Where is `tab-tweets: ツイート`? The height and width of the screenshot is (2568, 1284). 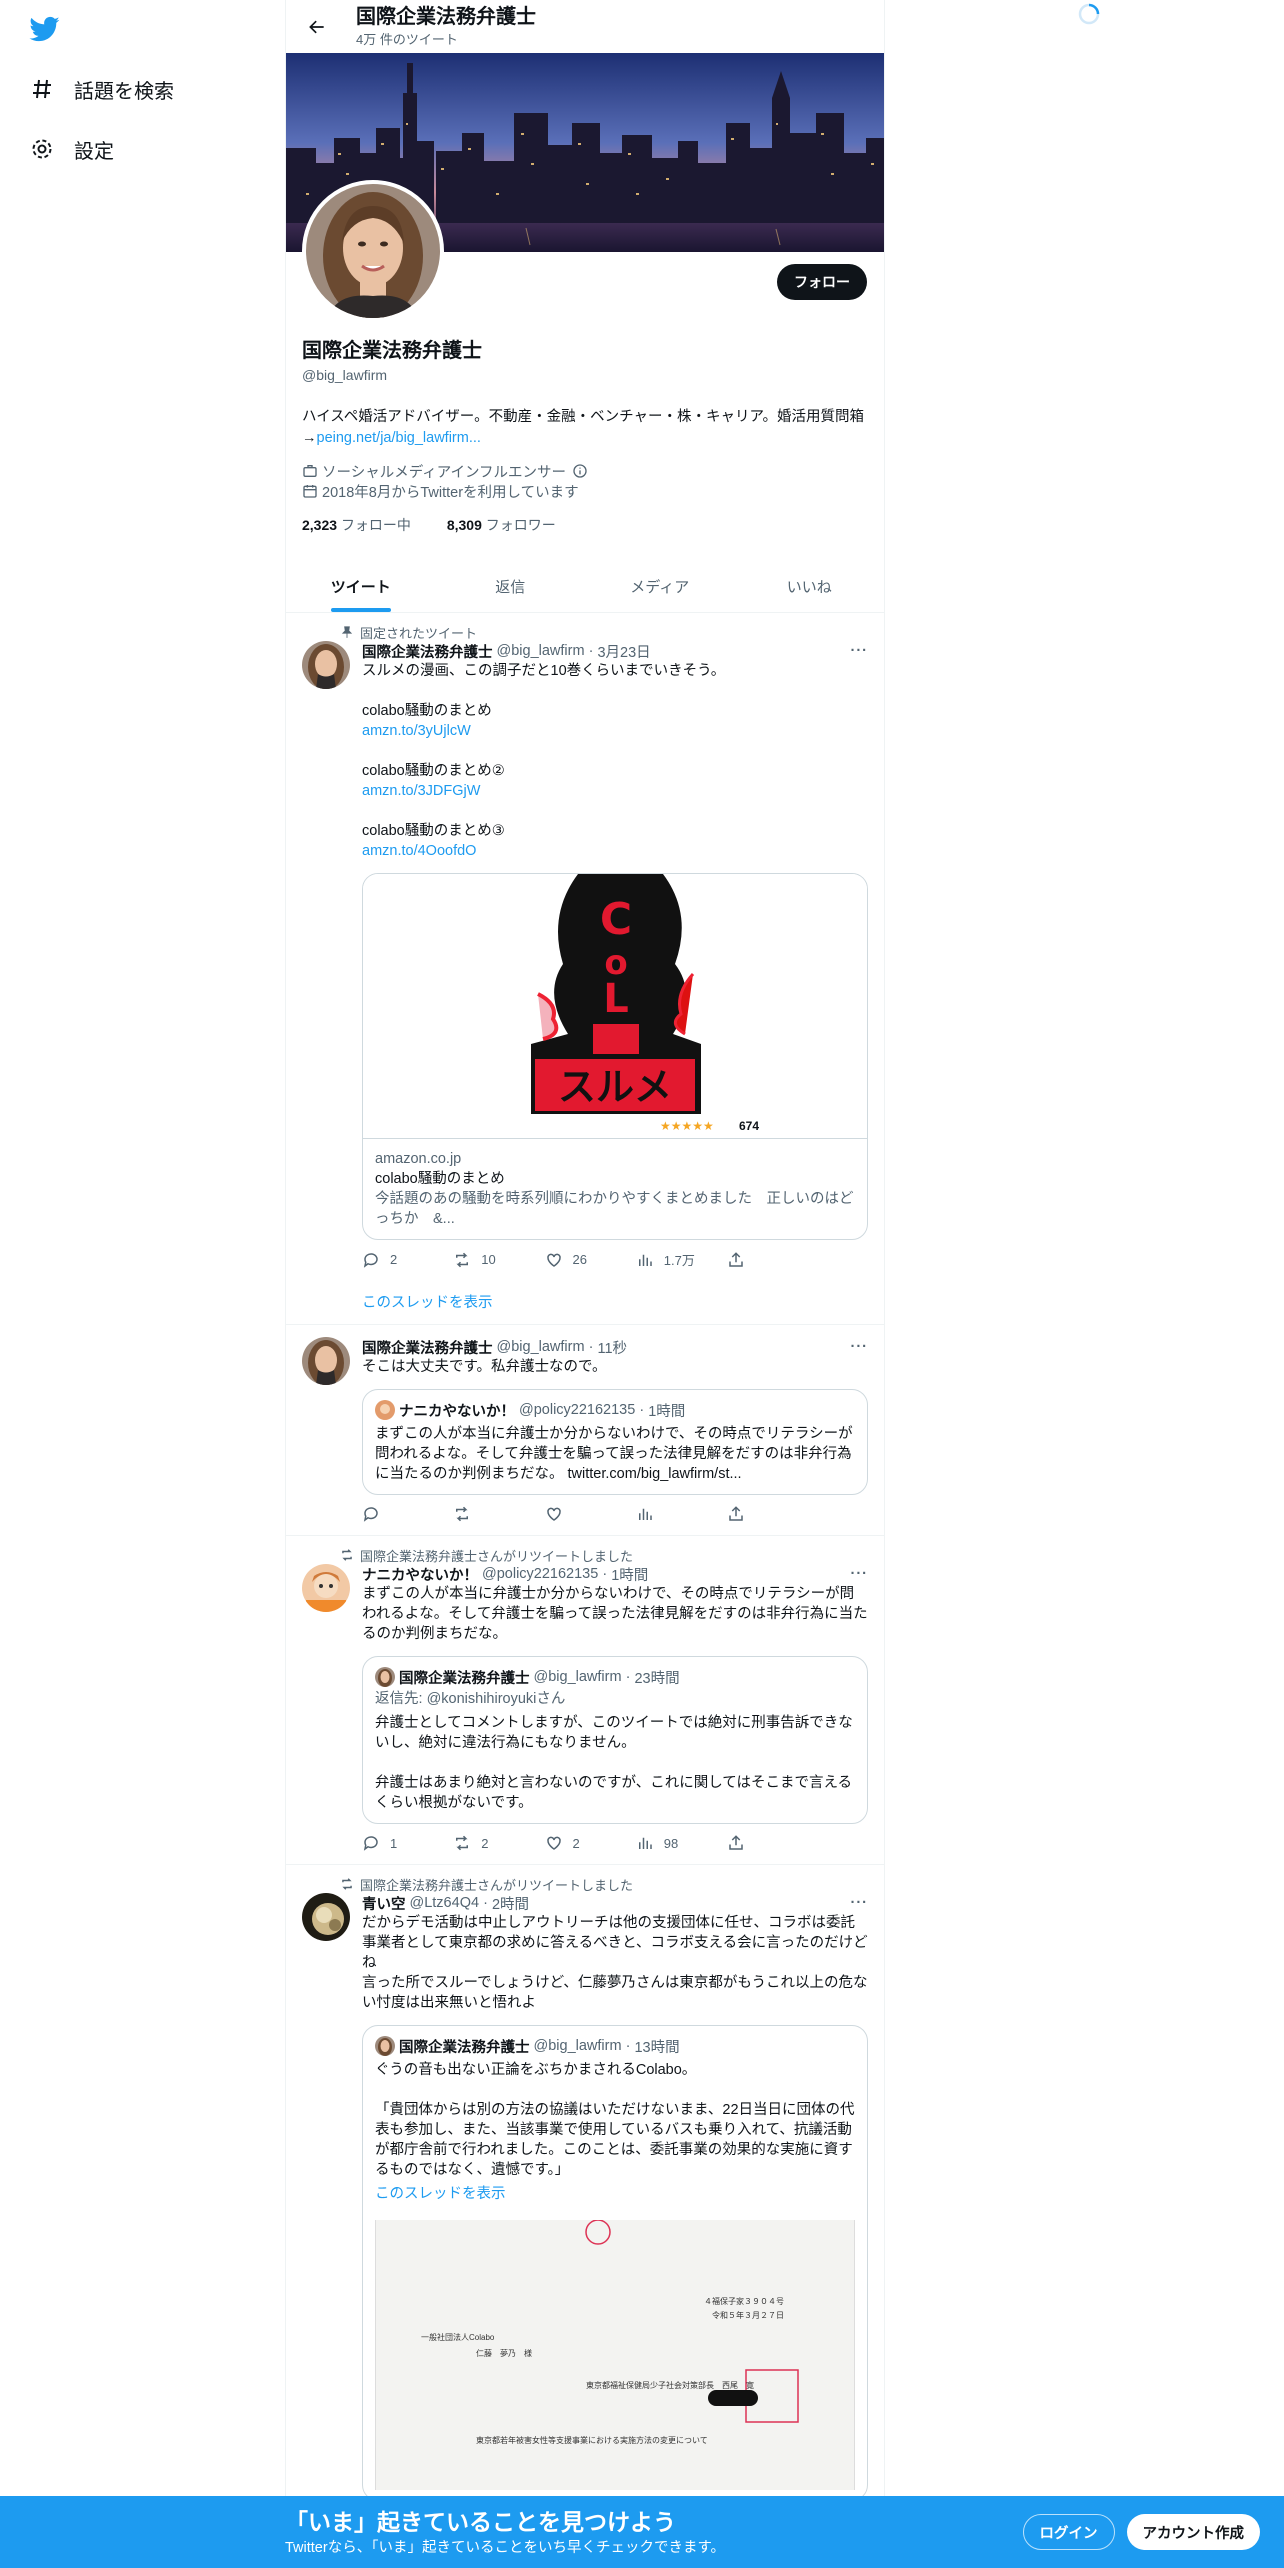 tab-tweets: ツイート is located at coordinates (361, 586).